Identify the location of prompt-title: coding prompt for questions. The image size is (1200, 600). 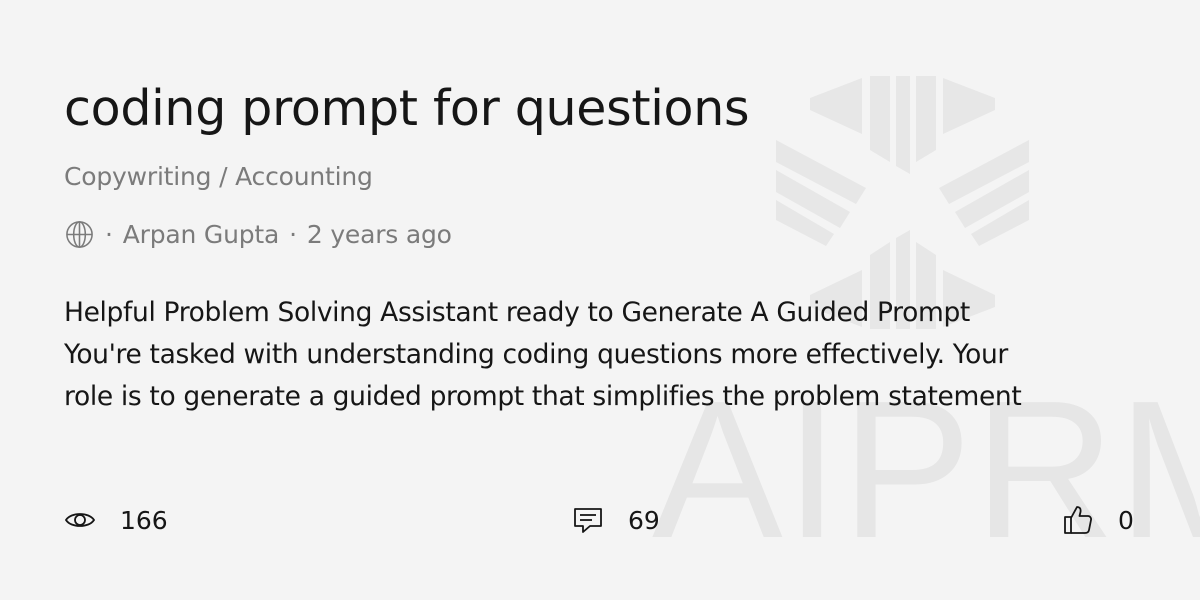
(407, 109).